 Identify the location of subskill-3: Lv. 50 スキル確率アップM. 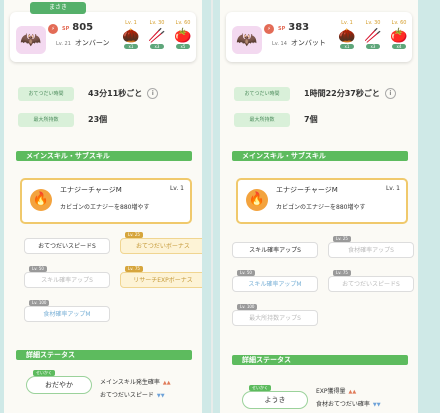
(275, 281).